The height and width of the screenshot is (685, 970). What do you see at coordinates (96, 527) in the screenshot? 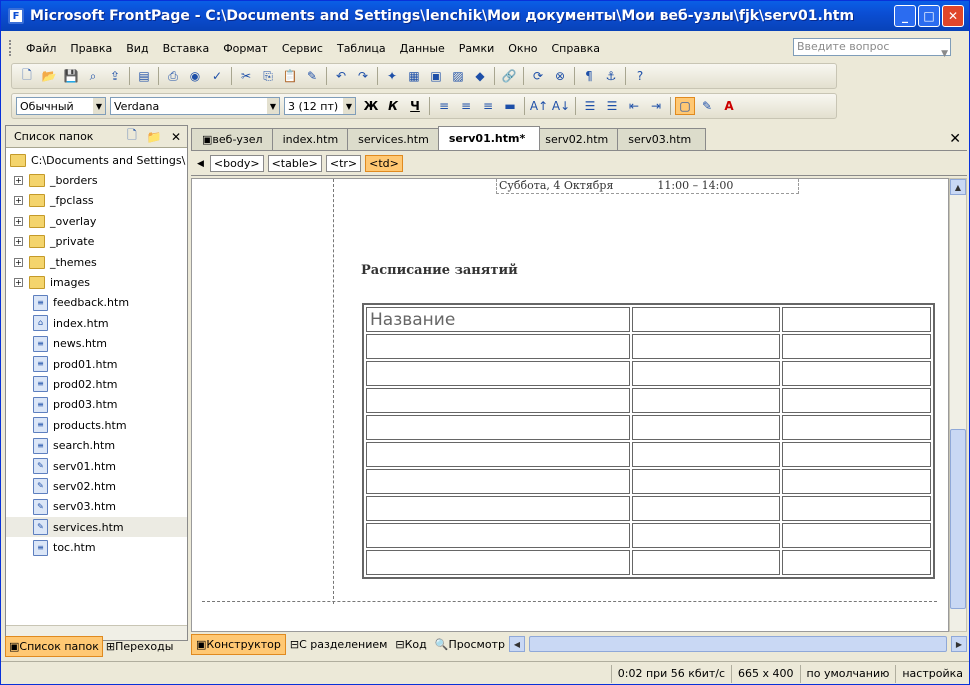
I see `tree-item-services: ✎ services.htm` at bounding box center [96, 527].